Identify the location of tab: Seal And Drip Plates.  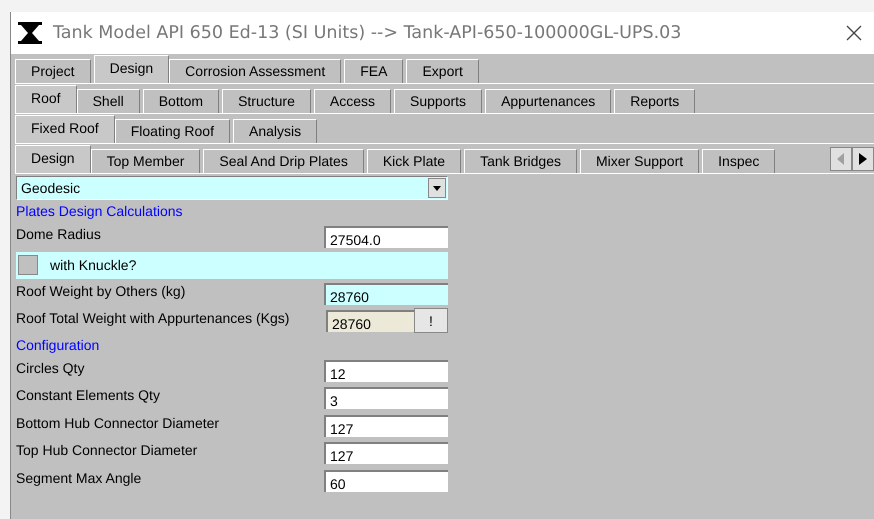
(283, 161).